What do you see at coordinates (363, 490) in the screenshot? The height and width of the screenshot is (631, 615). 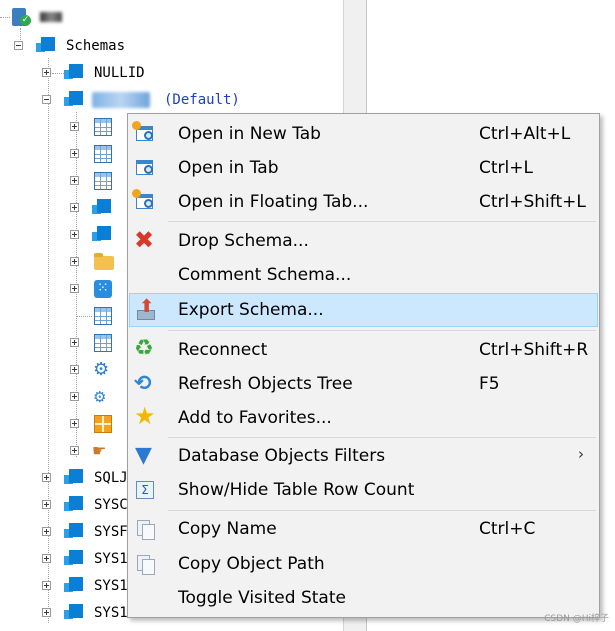 I see `menu-item-show-hide-row-count: Σ Show/Hide Table Row Count` at bounding box center [363, 490].